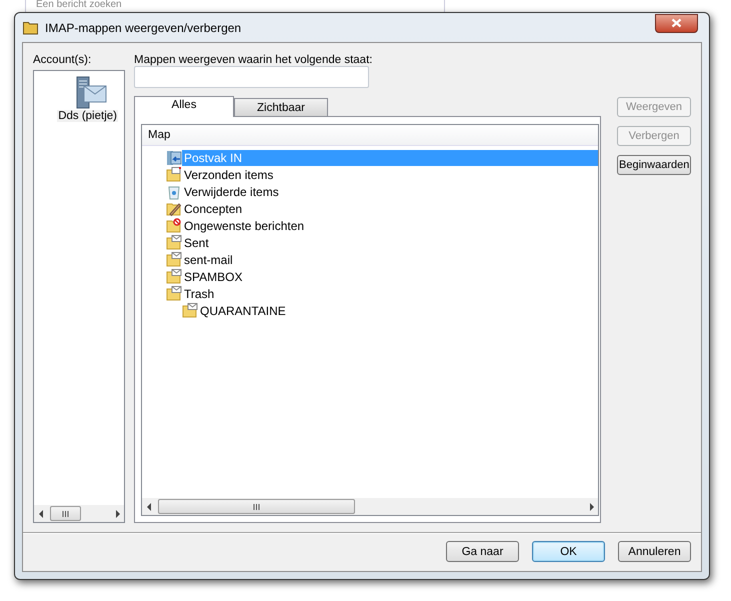 The width and height of the screenshot is (731, 601). I want to click on folder-item: Verzonden items, so click(390, 174).